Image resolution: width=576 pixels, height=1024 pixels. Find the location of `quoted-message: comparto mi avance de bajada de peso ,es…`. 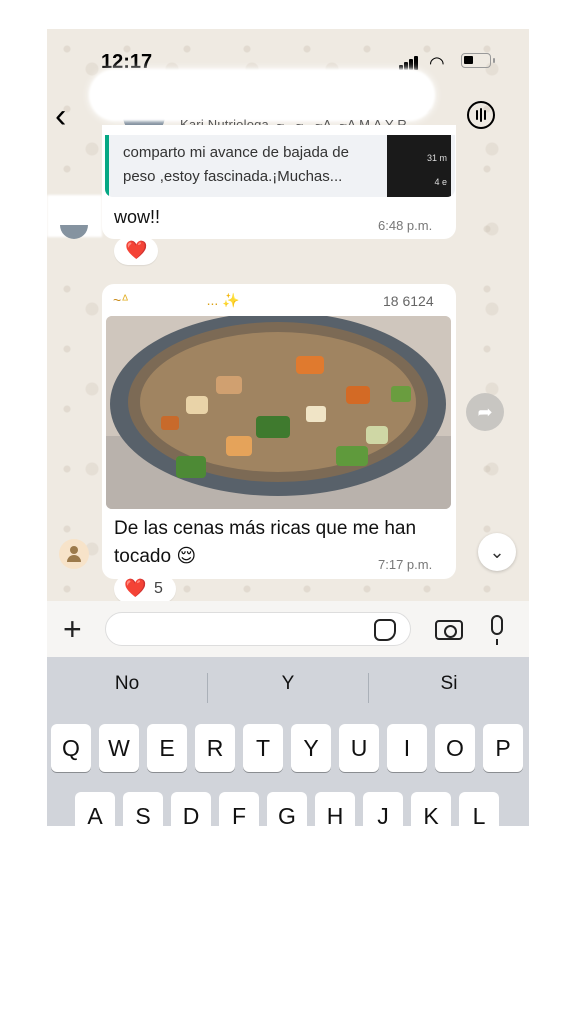

quoted-message: comparto mi avance de bajada de peso ,es… is located at coordinates (280, 166).